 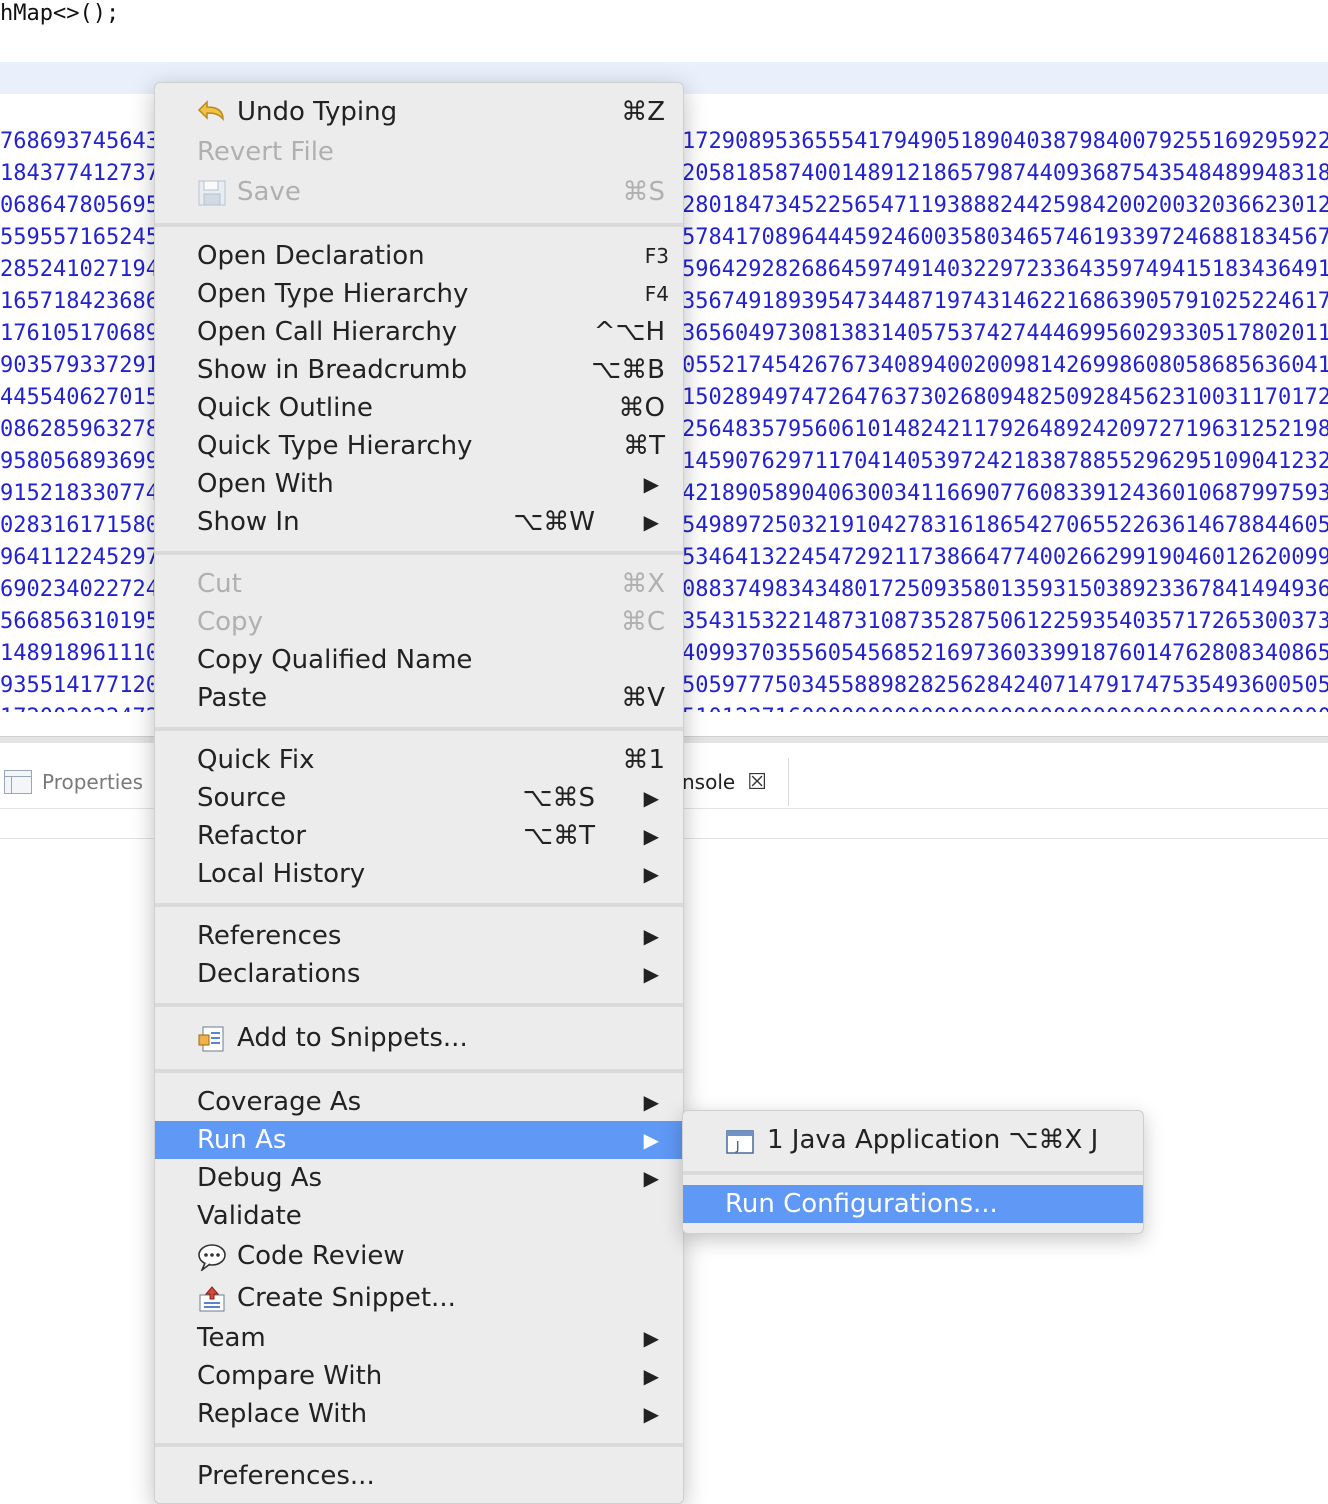 What do you see at coordinates (757, 782) in the screenshot?
I see `close-icon: ☒` at bounding box center [757, 782].